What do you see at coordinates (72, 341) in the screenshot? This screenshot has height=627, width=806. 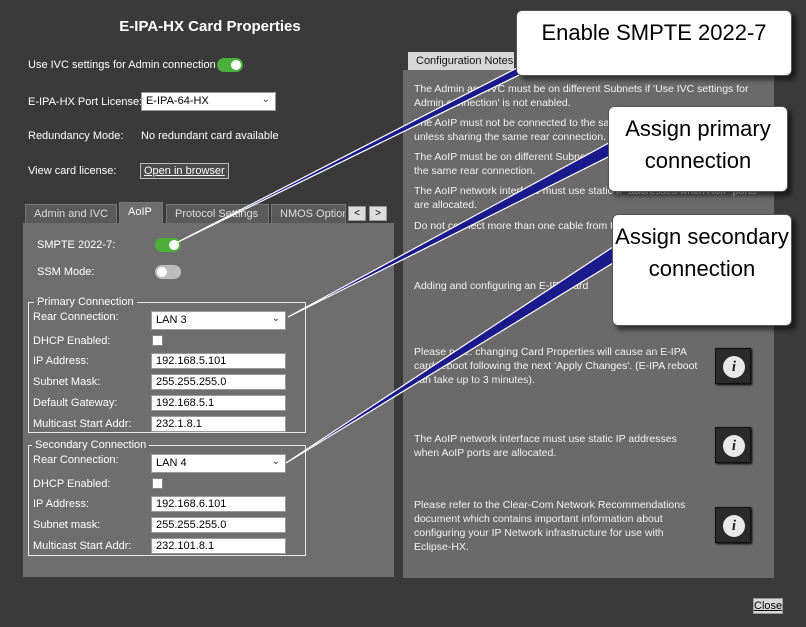 I see `primary-dhcp-label: DHCP Enabled:` at bounding box center [72, 341].